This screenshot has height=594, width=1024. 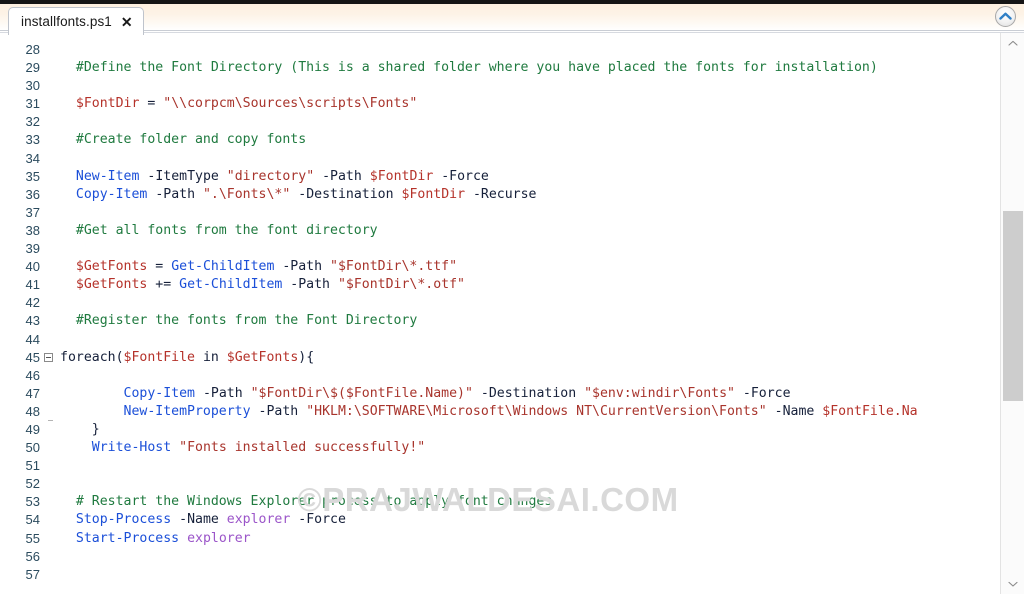 What do you see at coordinates (1005, 16) in the screenshot?
I see `chevron-up-circle-icon` at bounding box center [1005, 16].